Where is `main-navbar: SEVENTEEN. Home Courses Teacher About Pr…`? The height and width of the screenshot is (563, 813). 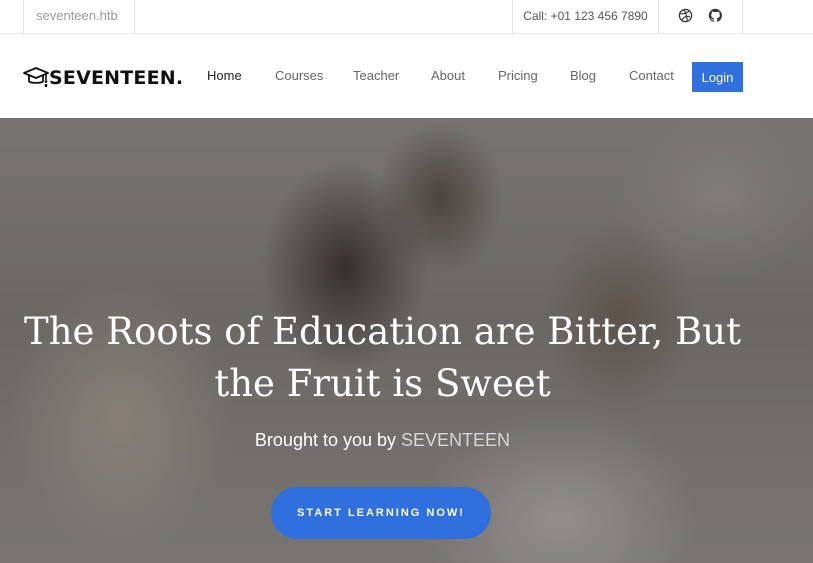 main-navbar: SEVENTEEN. Home Courses Teacher About Pr… is located at coordinates (406, 76).